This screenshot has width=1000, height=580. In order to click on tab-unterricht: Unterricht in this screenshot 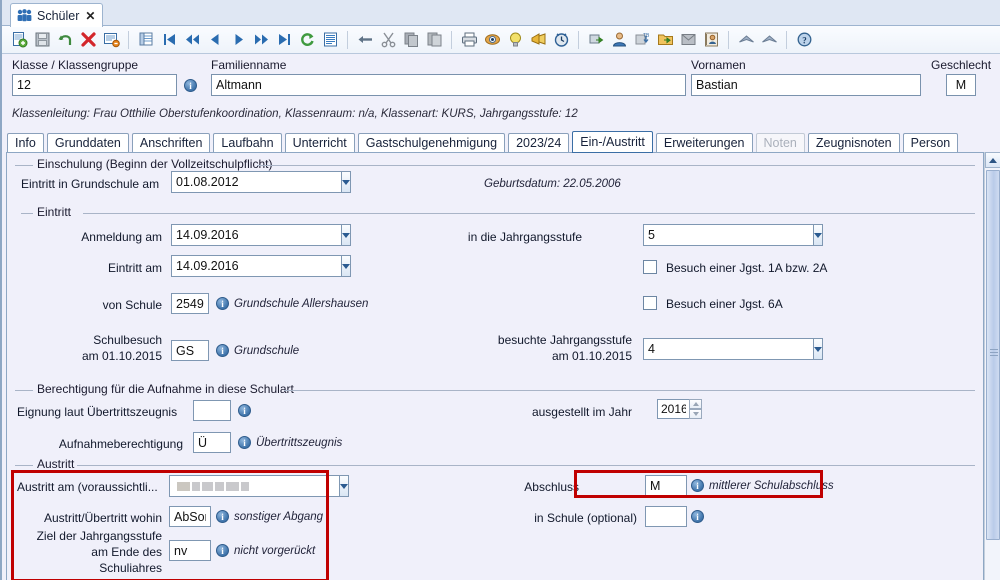, I will do `click(319, 143)`.